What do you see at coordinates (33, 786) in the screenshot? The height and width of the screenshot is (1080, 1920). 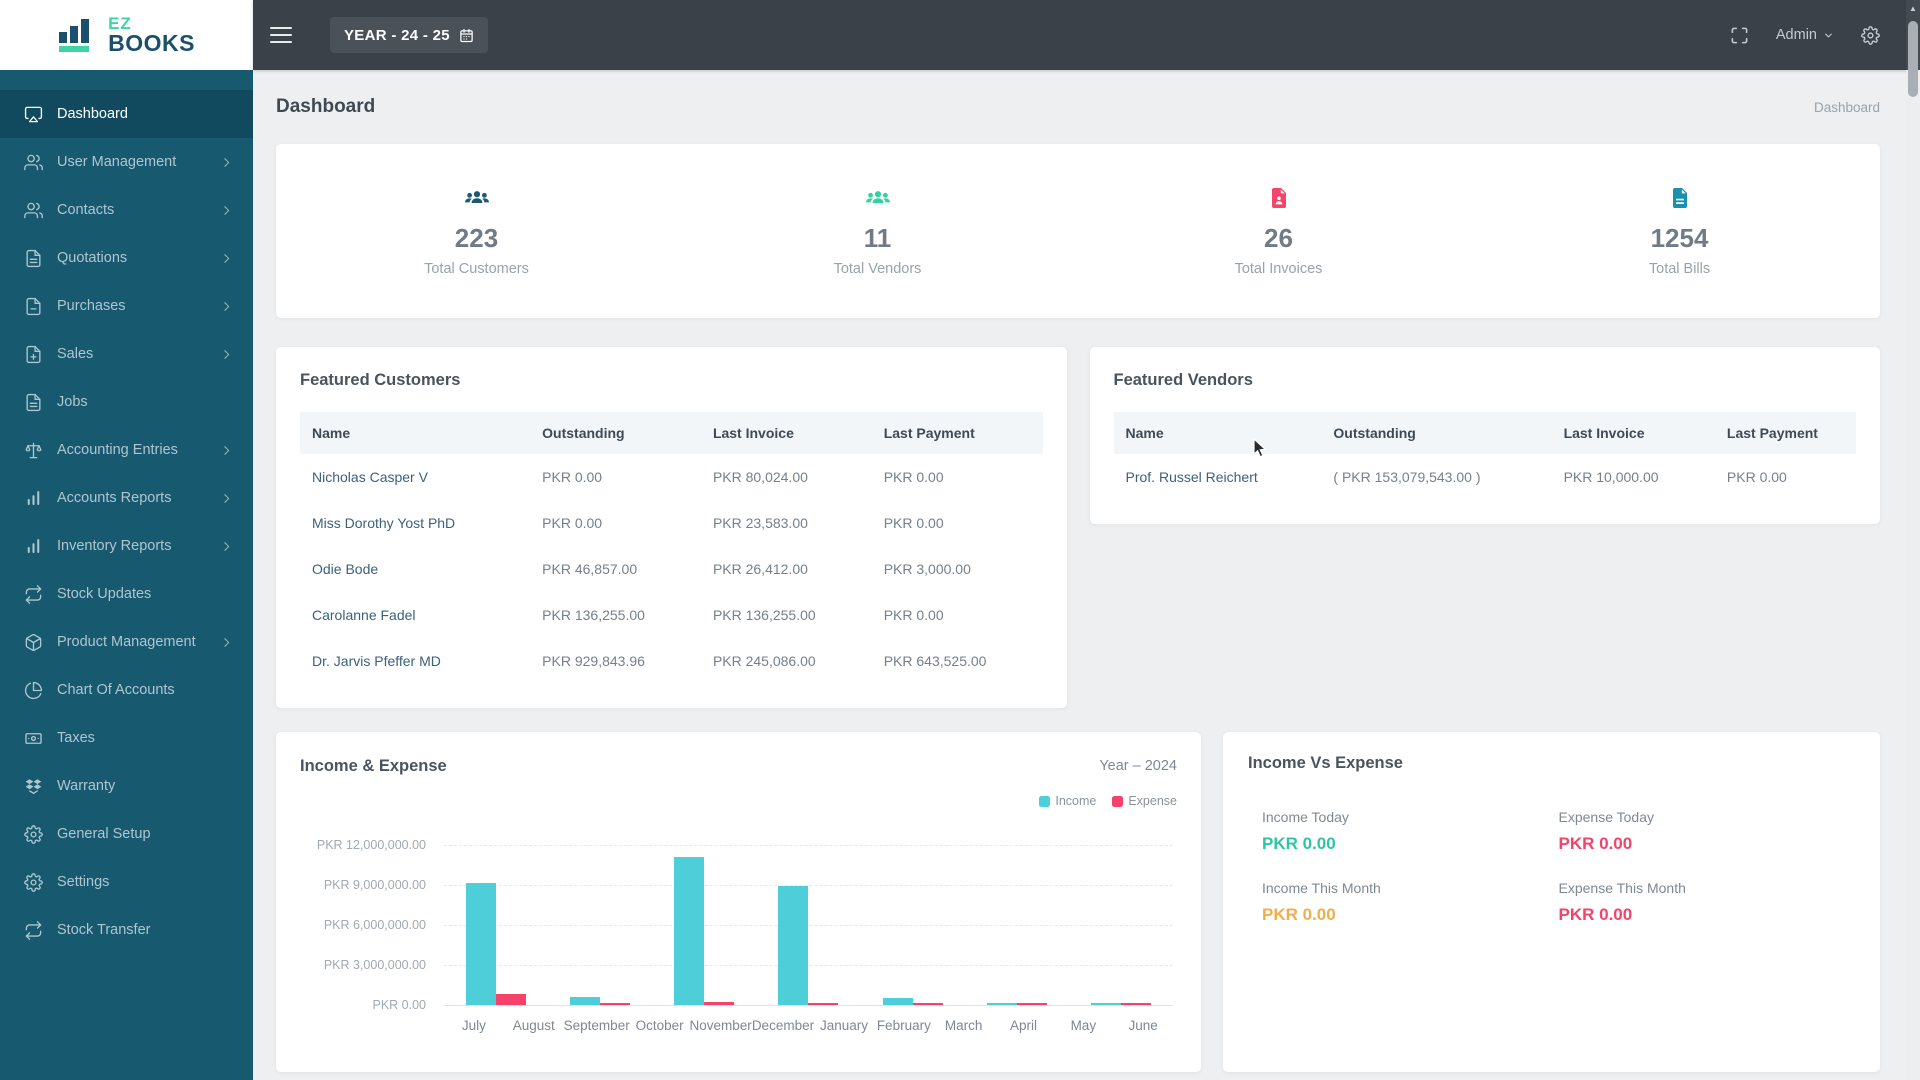 I see `warranty-icon` at bounding box center [33, 786].